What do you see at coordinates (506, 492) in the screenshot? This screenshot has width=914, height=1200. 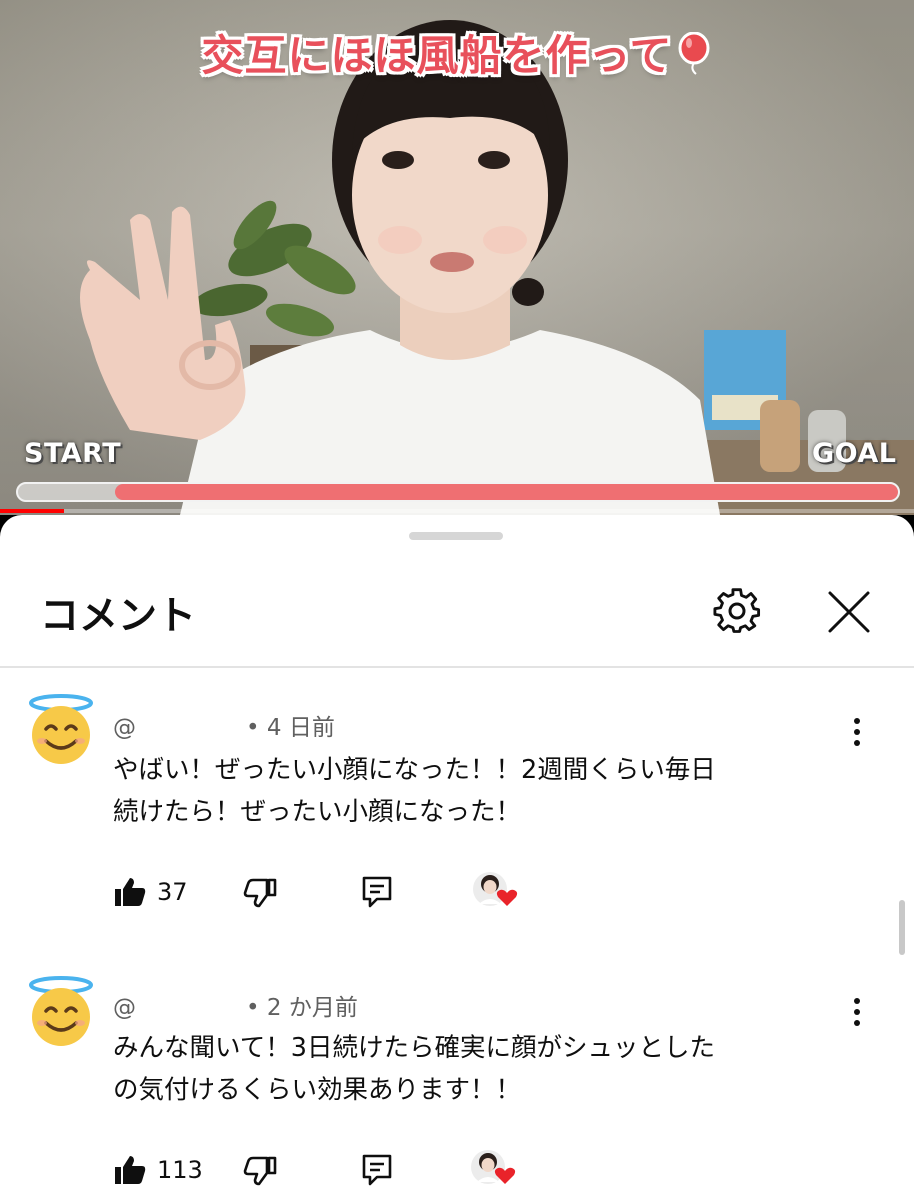 I see `exercise-progress-fill` at bounding box center [506, 492].